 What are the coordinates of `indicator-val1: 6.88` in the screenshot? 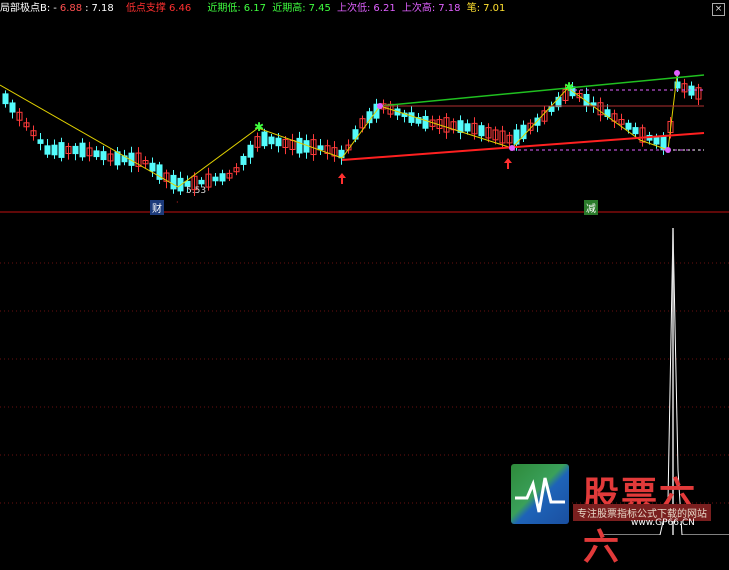 It's located at (71, 8).